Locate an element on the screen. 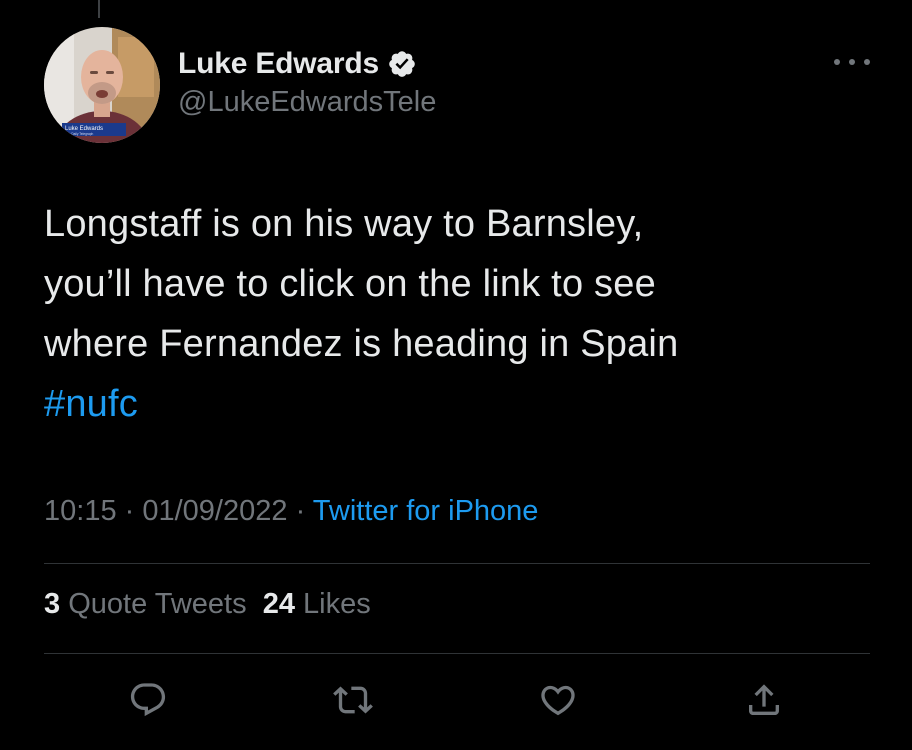 Image resolution: width=912 pixels, height=750 pixels. tweet-line: you’ll have to click on the link to see is located at coordinates (350, 284).